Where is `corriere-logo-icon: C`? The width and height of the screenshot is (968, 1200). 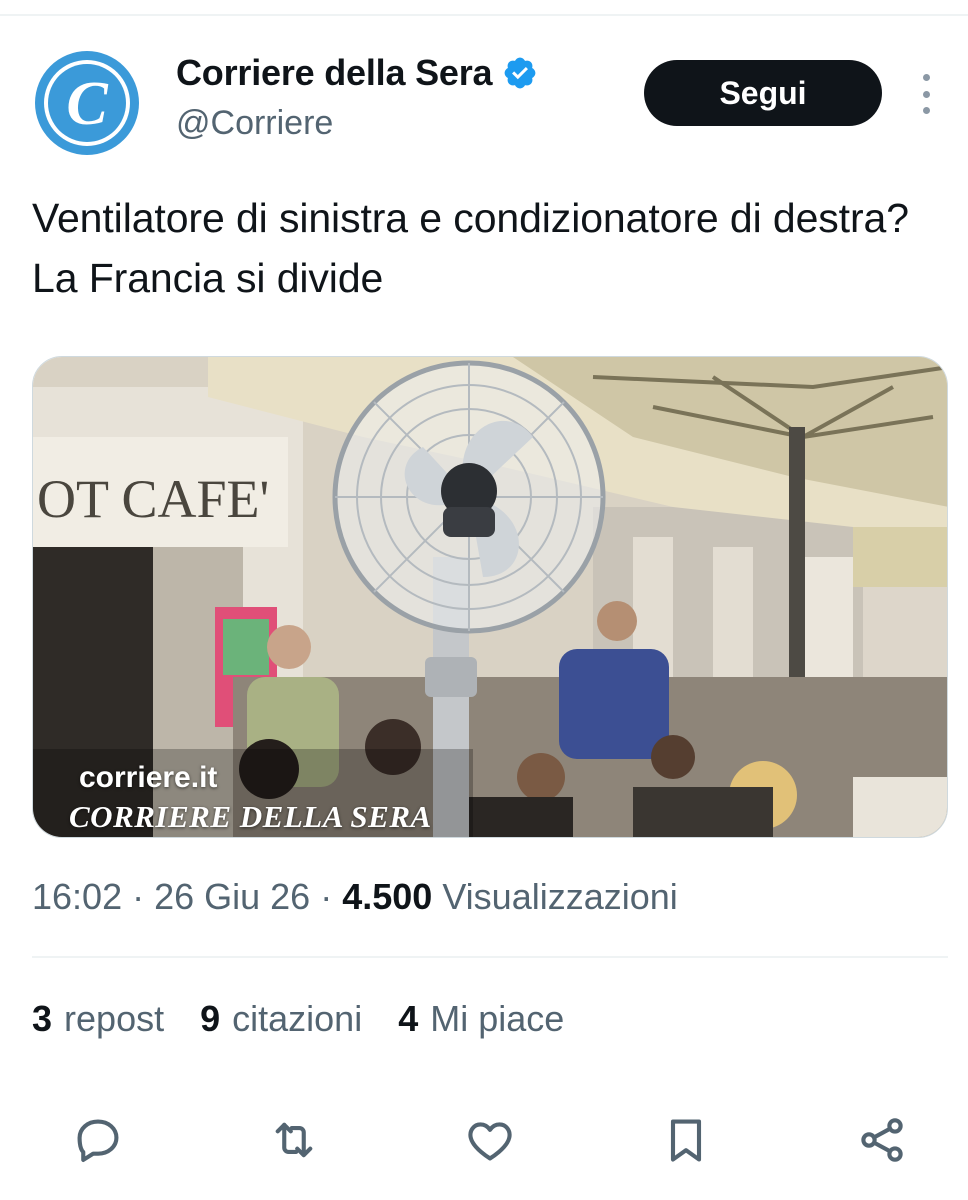 corriere-logo-icon: C is located at coordinates (87, 103).